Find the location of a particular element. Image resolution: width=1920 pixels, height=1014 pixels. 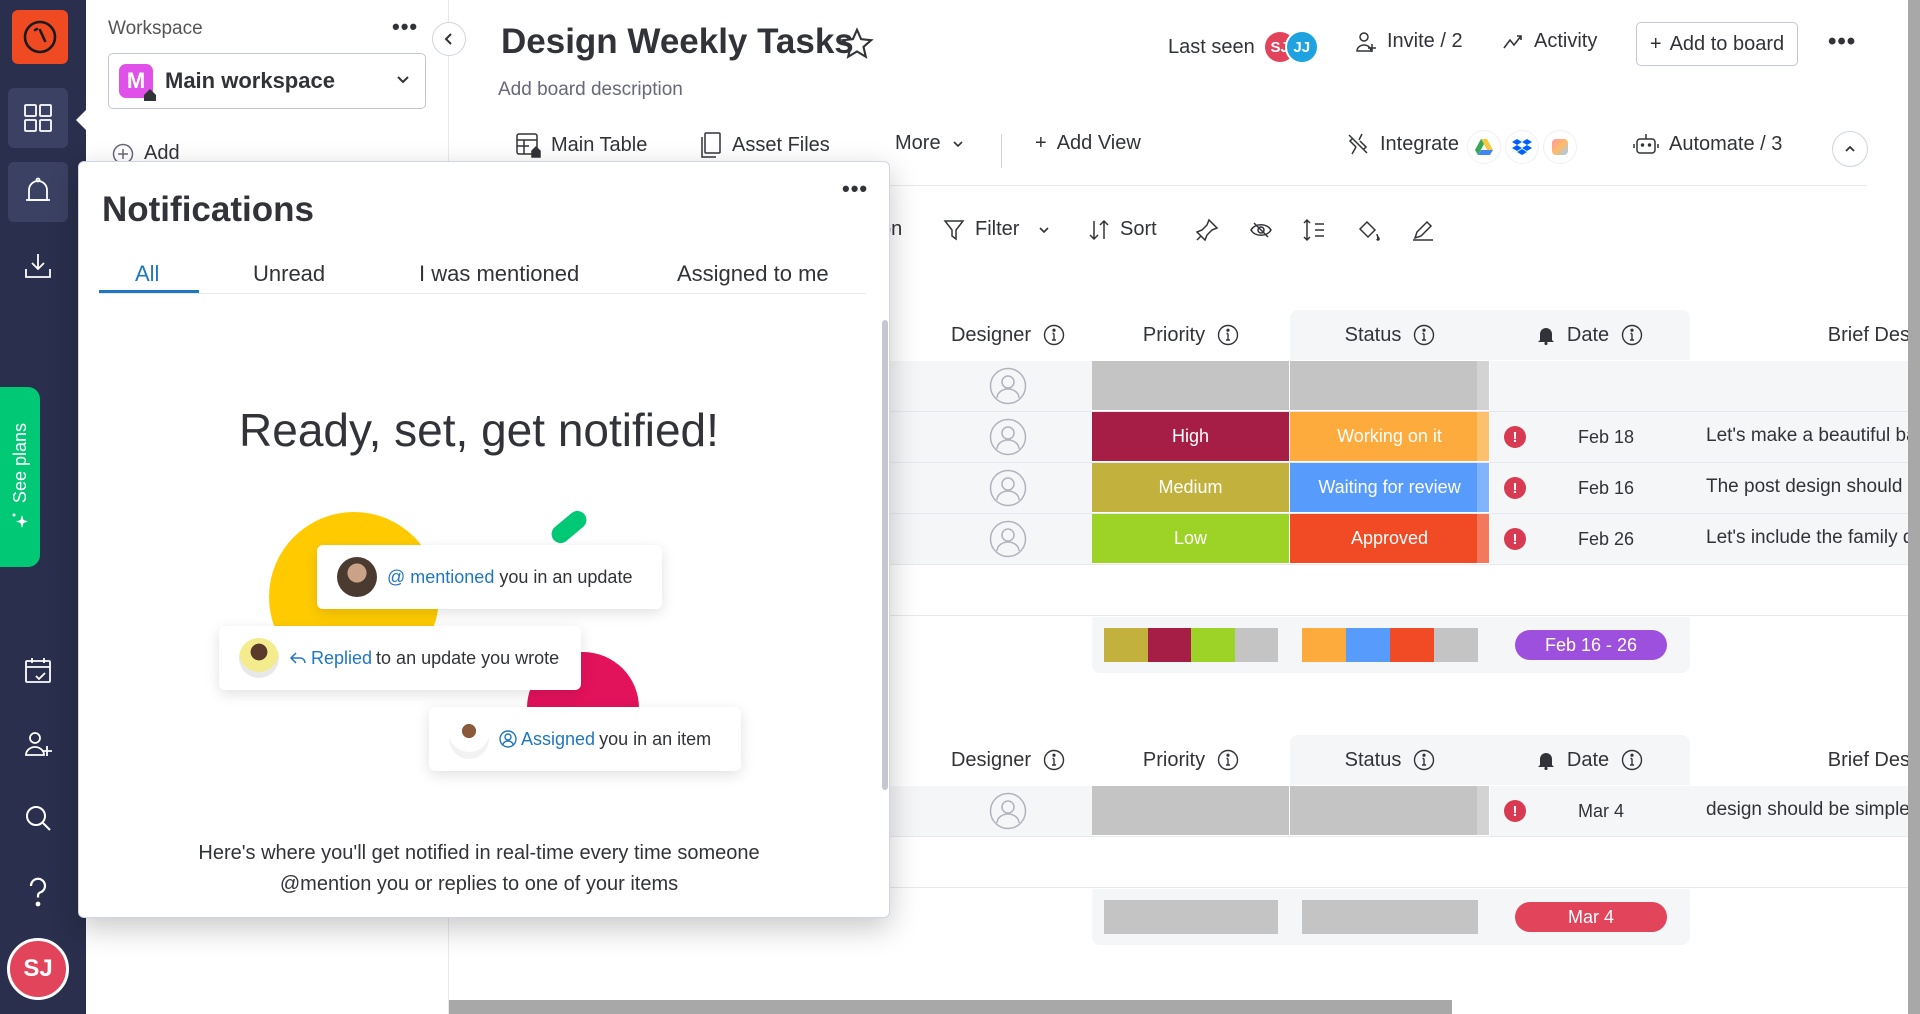

collapse-header-button is located at coordinates (1850, 149).